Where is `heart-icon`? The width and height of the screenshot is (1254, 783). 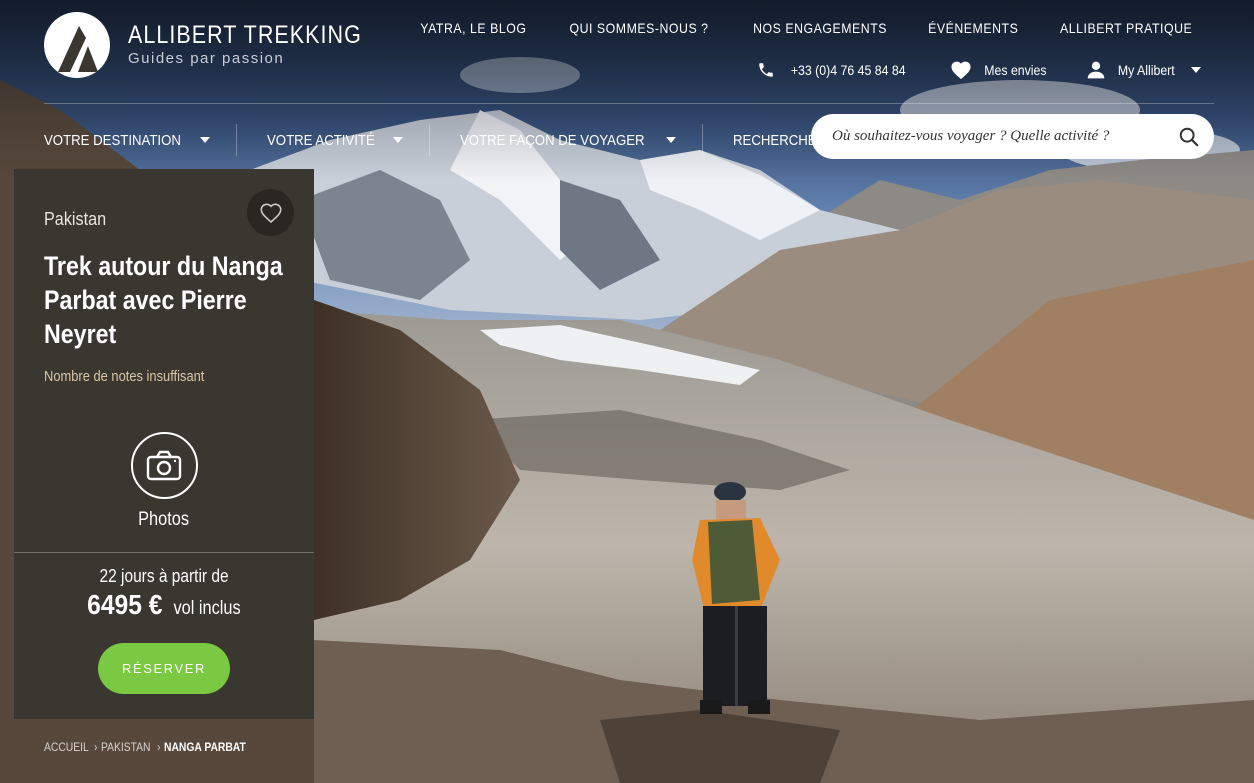
heart-icon is located at coordinates (961, 70).